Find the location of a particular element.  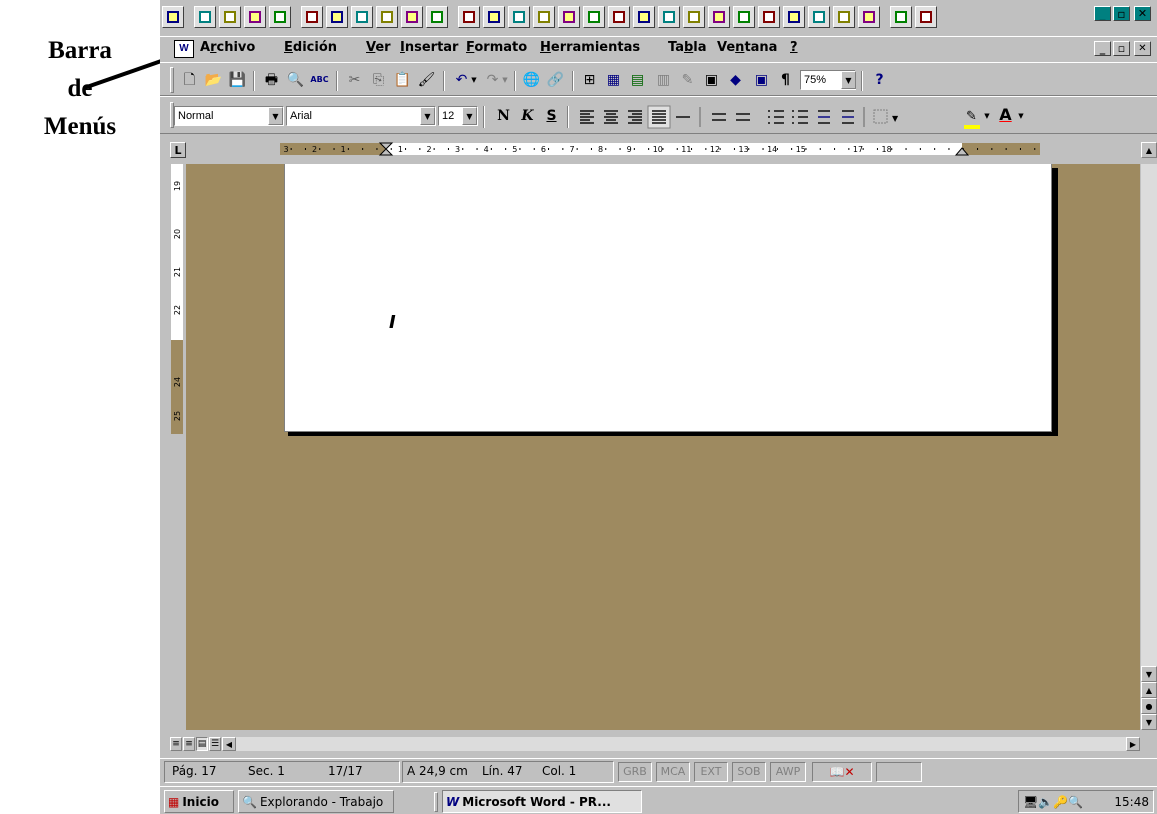

status-awp: AWP is located at coordinates (788, 772).